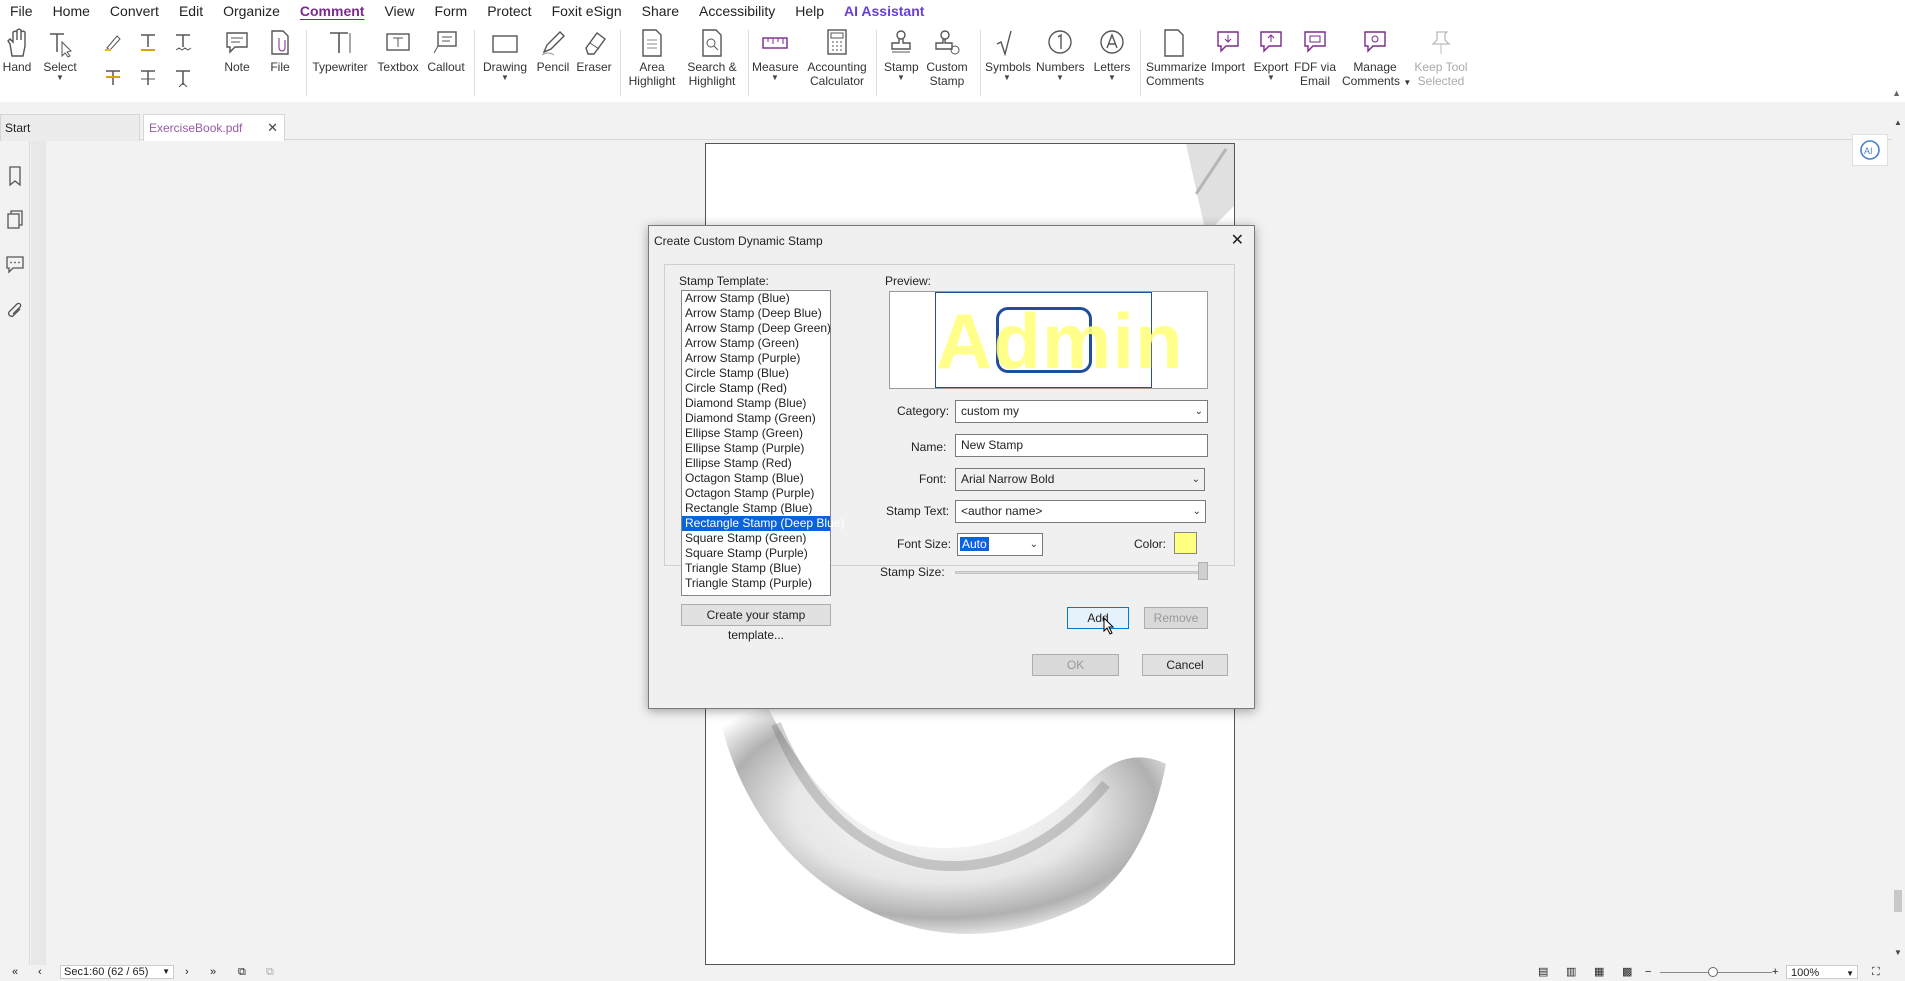 The height and width of the screenshot is (981, 1905). I want to click on template-list-item: Rectangle Stamp (Deep Blue), so click(763, 523).